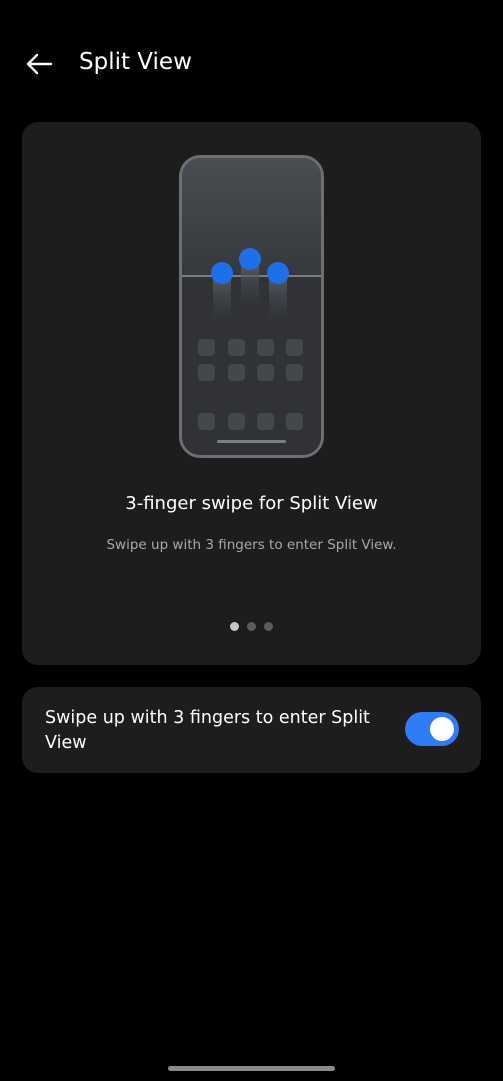 The height and width of the screenshot is (1081, 503). I want to click on split-view-gesture-toggle, so click(432, 729).